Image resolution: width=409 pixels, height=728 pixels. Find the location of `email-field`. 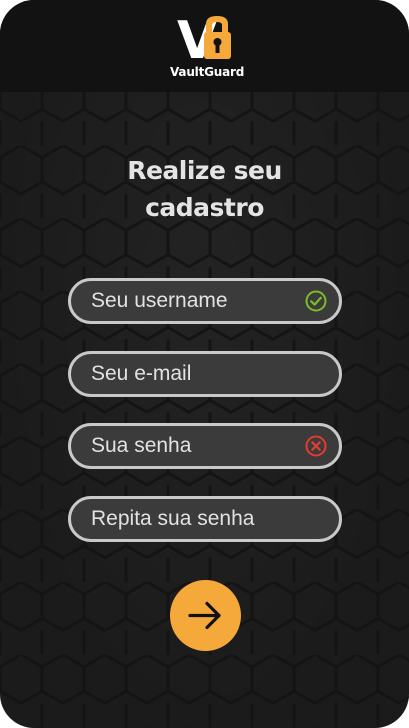

email-field is located at coordinates (205, 374).